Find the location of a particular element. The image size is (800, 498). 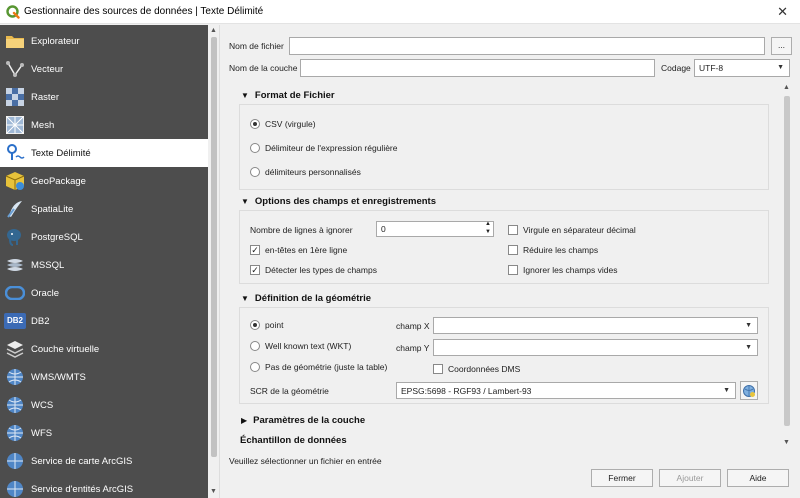

arcgis-map-icon is located at coordinates (15, 461).